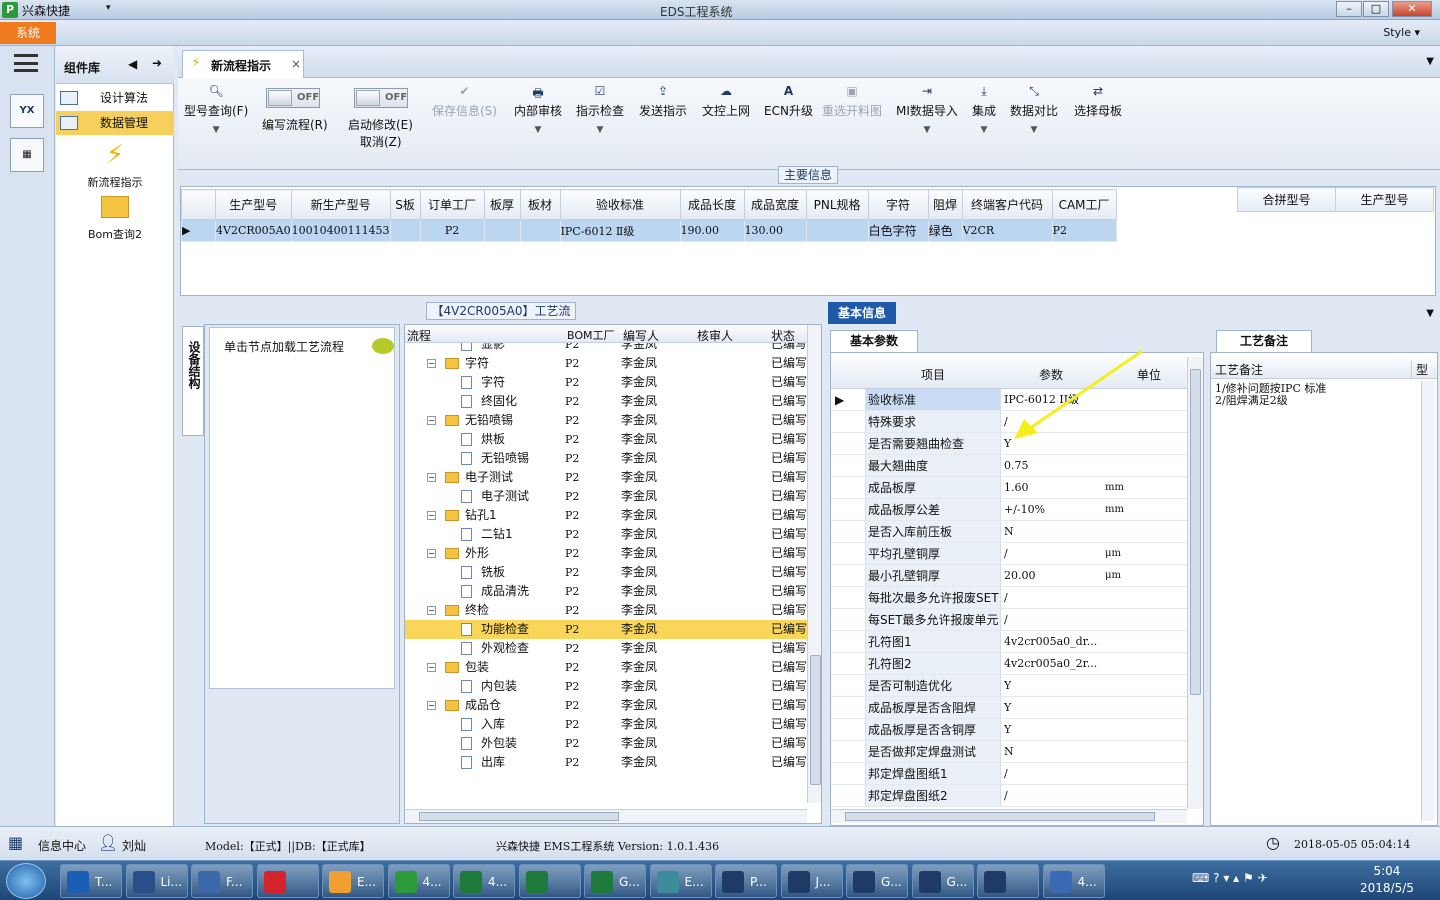  Describe the element at coordinates (775, 230) in the screenshot. I see `table-cell: 130.00` at that location.